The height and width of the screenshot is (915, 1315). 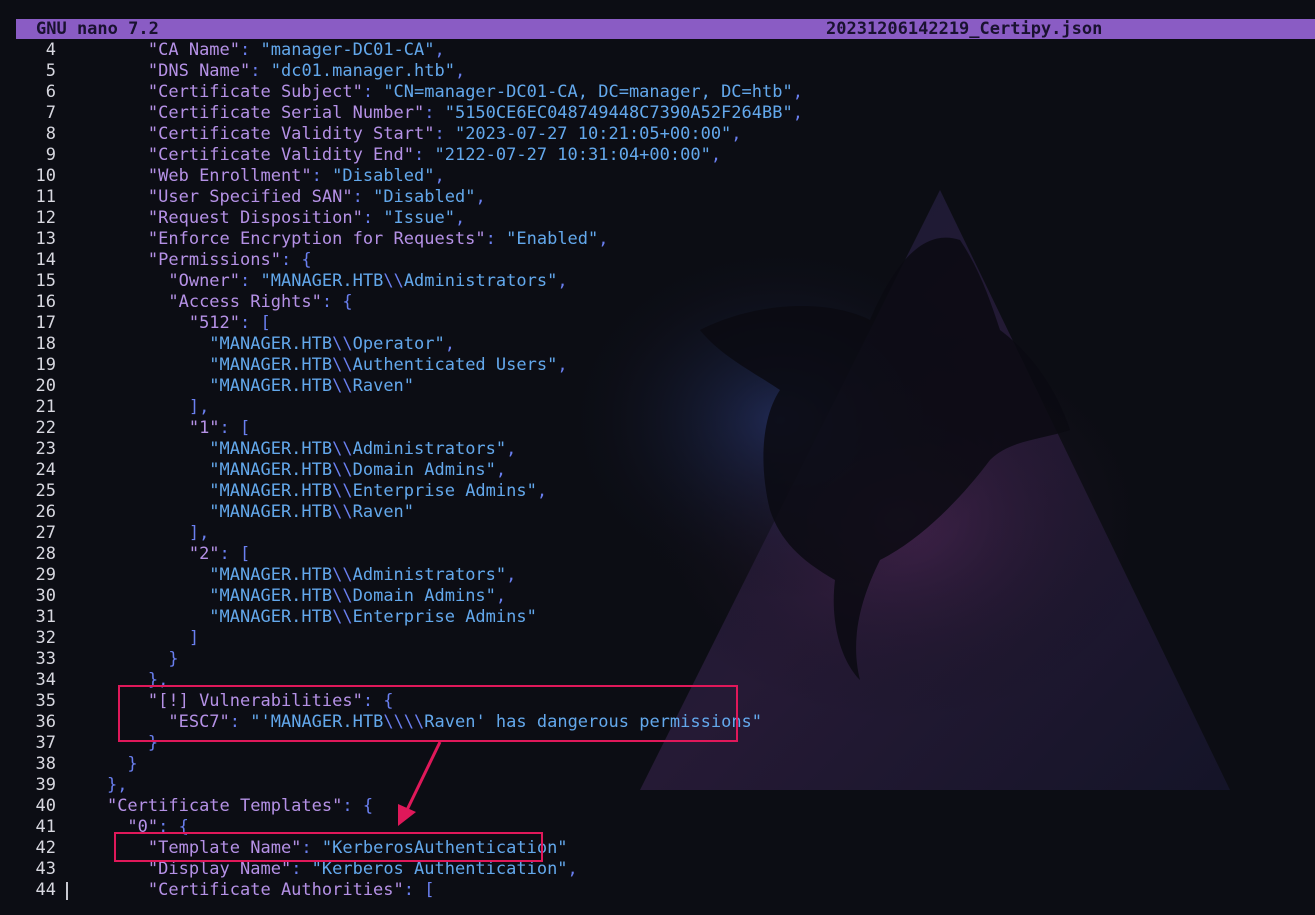 I want to click on code-line: 14 "Permissions": {, so click(x=657, y=260).